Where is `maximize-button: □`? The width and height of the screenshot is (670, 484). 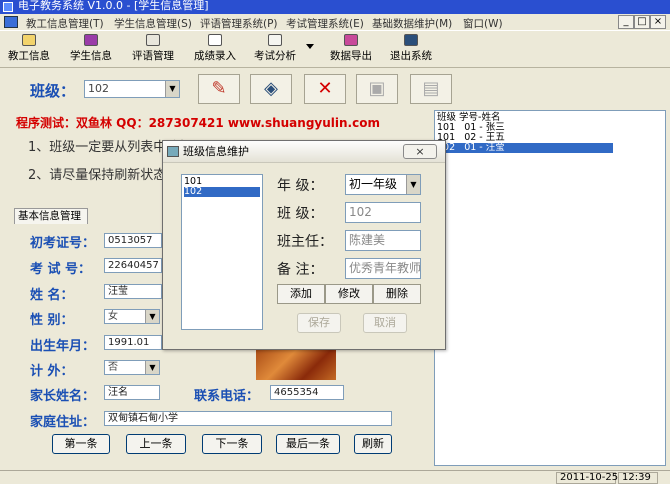
maximize-button: □ is located at coordinates (642, 22).